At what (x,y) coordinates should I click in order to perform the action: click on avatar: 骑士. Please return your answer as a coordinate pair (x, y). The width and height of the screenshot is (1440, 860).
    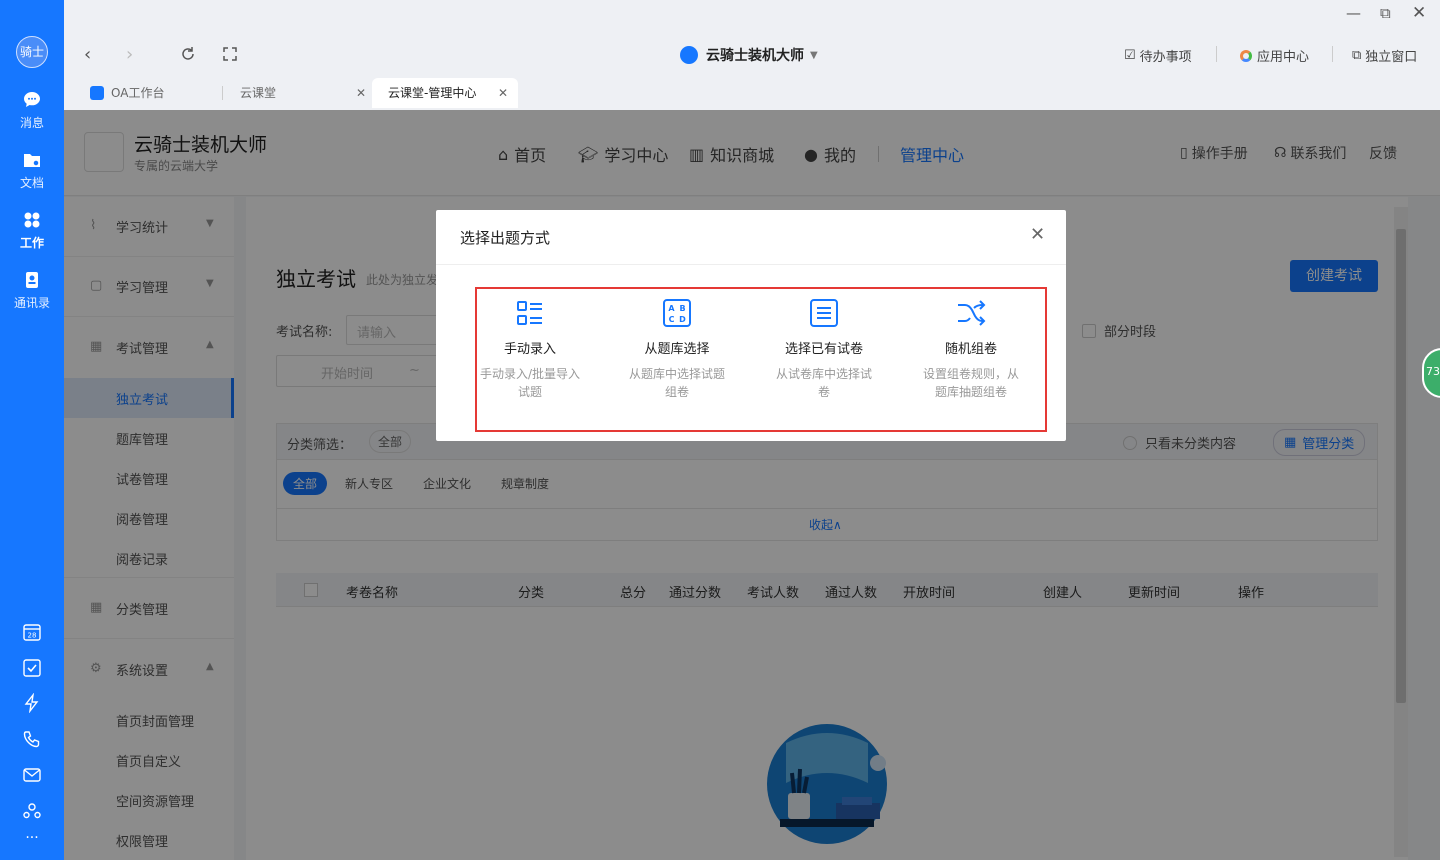
    Looking at the image, I should click on (32, 52).